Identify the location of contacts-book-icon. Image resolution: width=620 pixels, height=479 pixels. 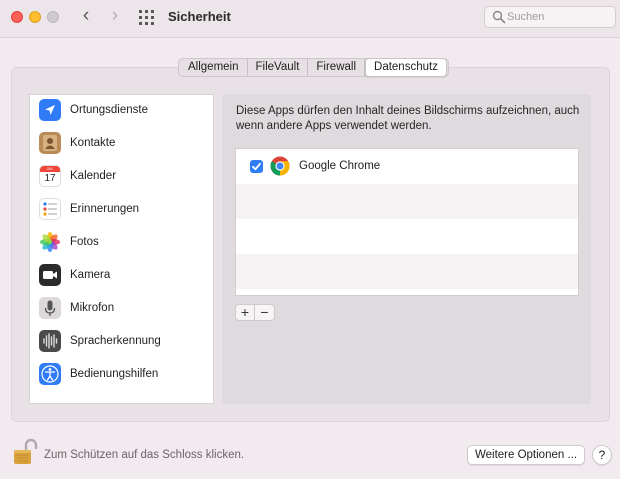
(50, 143).